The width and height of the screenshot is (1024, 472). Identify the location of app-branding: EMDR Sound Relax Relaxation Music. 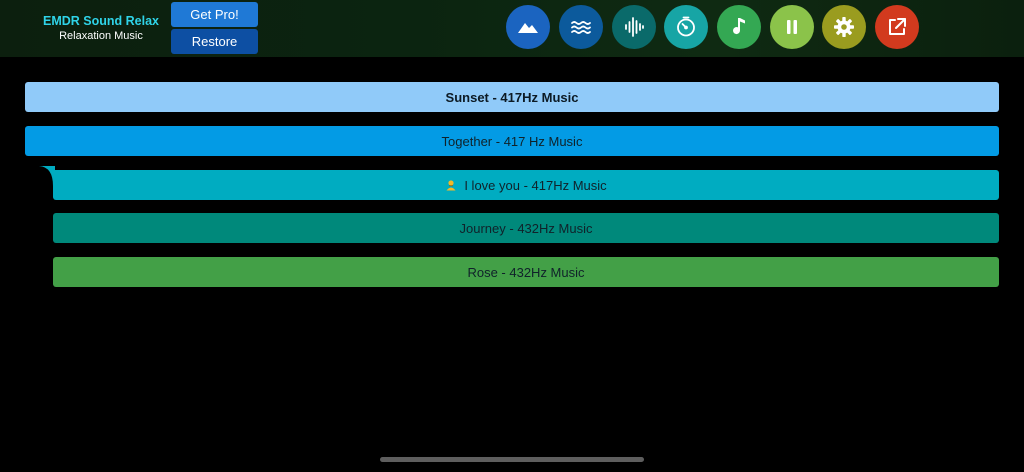
(101, 28).